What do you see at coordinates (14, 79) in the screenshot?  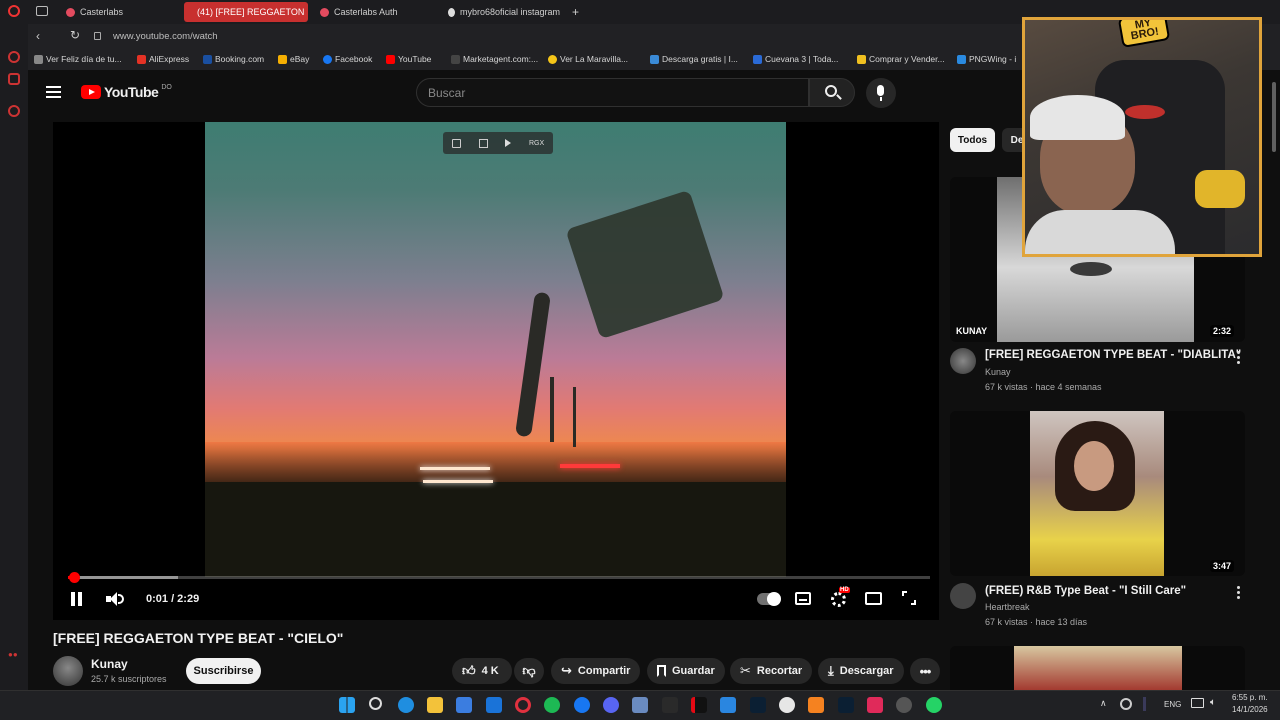 I see `instagram-icon` at bounding box center [14, 79].